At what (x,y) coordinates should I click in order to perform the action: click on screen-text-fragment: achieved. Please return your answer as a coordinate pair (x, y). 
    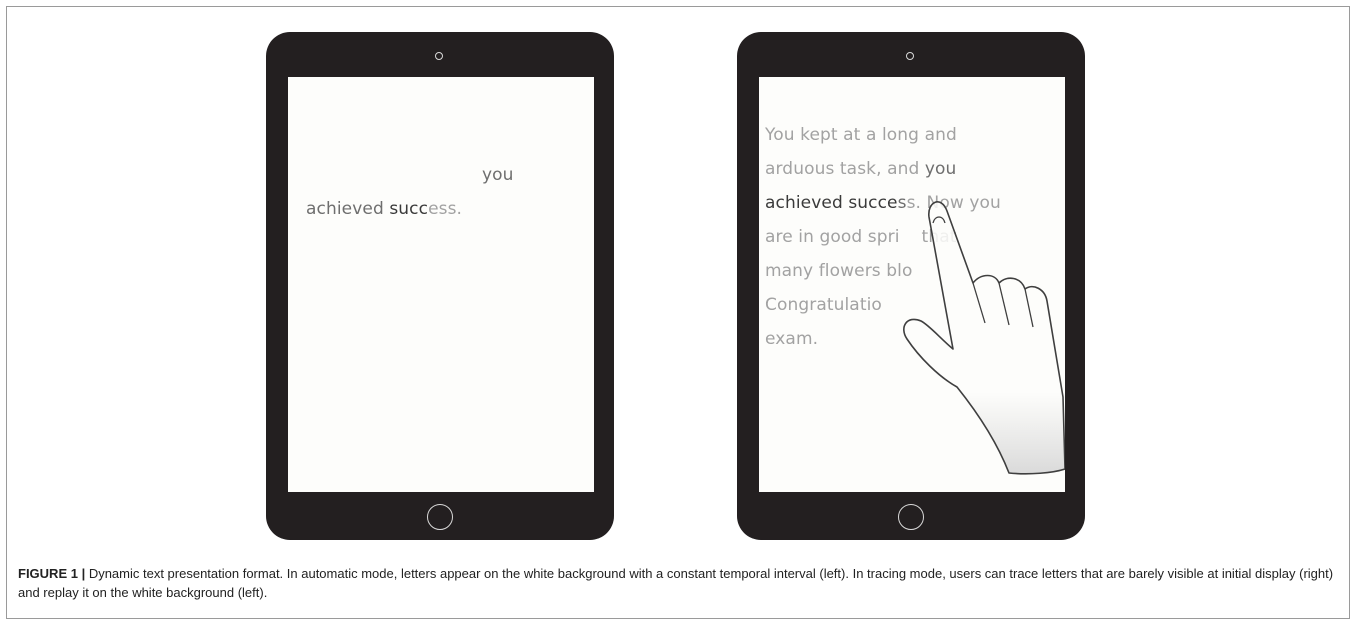
    Looking at the image, I should click on (348, 209).